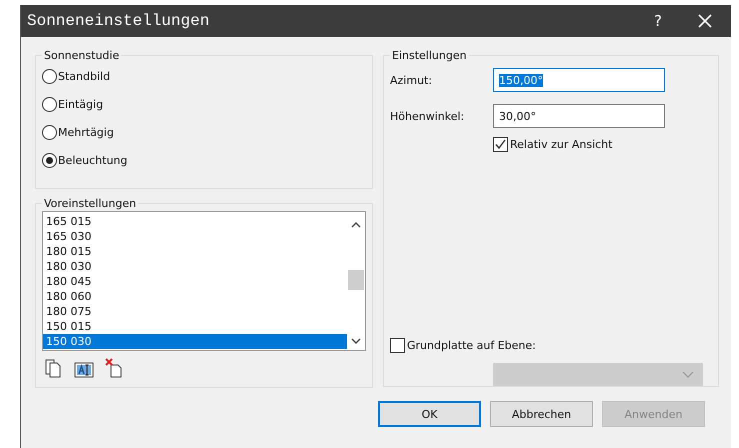 This screenshot has height=448, width=739. What do you see at coordinates (517, 116) in the screenshot?
I see `field-value: 30,00°` at bounding box center [517, 116].